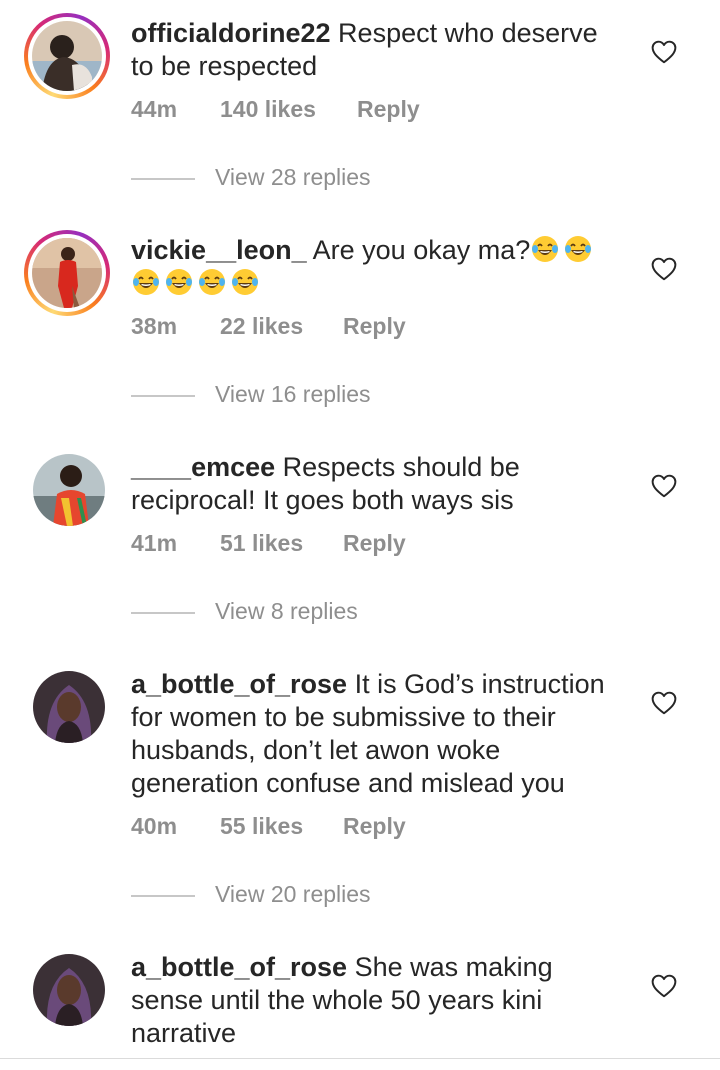 The width and height of the screenshot is (720, 1070). What do you see at coordinates (261, 326) in the screenshot?
I see `comment-likes: 22 likes` at bounding box center [261, 326].